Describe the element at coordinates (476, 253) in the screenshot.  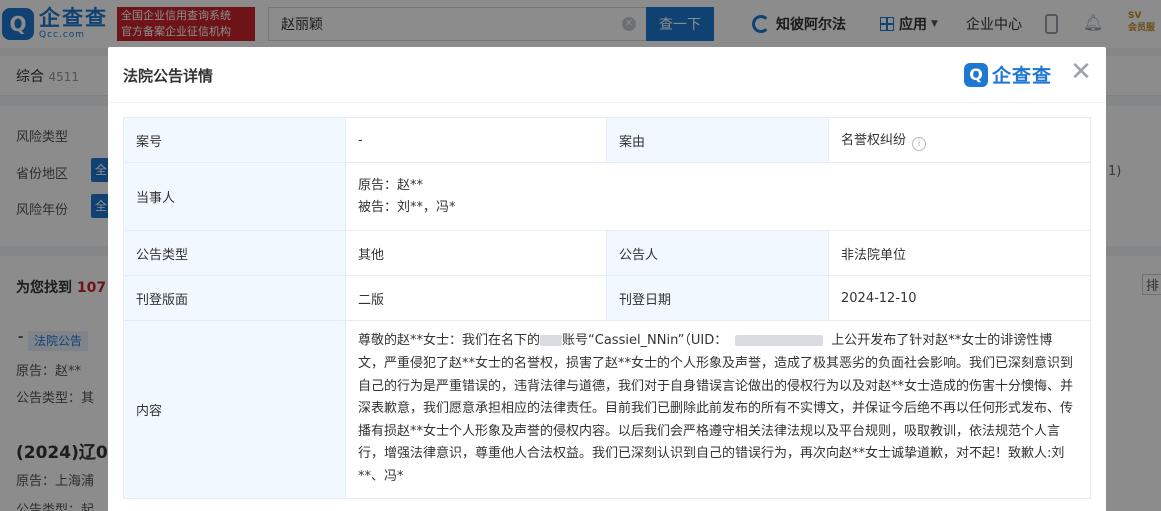
I see `notice-type-value: 其他` at that location.